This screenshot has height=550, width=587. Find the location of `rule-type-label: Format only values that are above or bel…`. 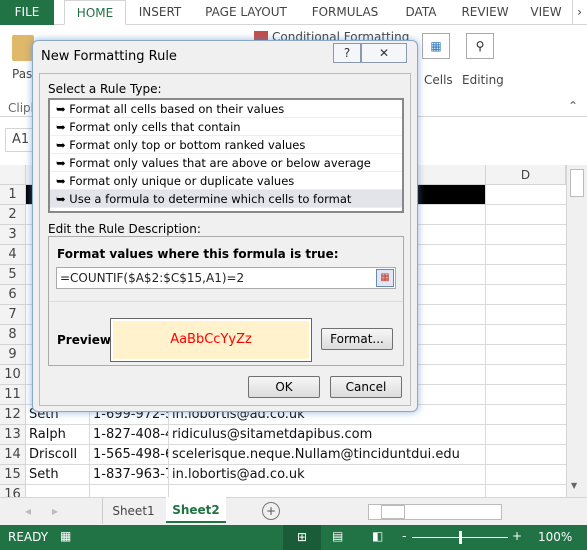

rule-type-label: Format only values that are above or bel… is located at coordinates (220, 163).